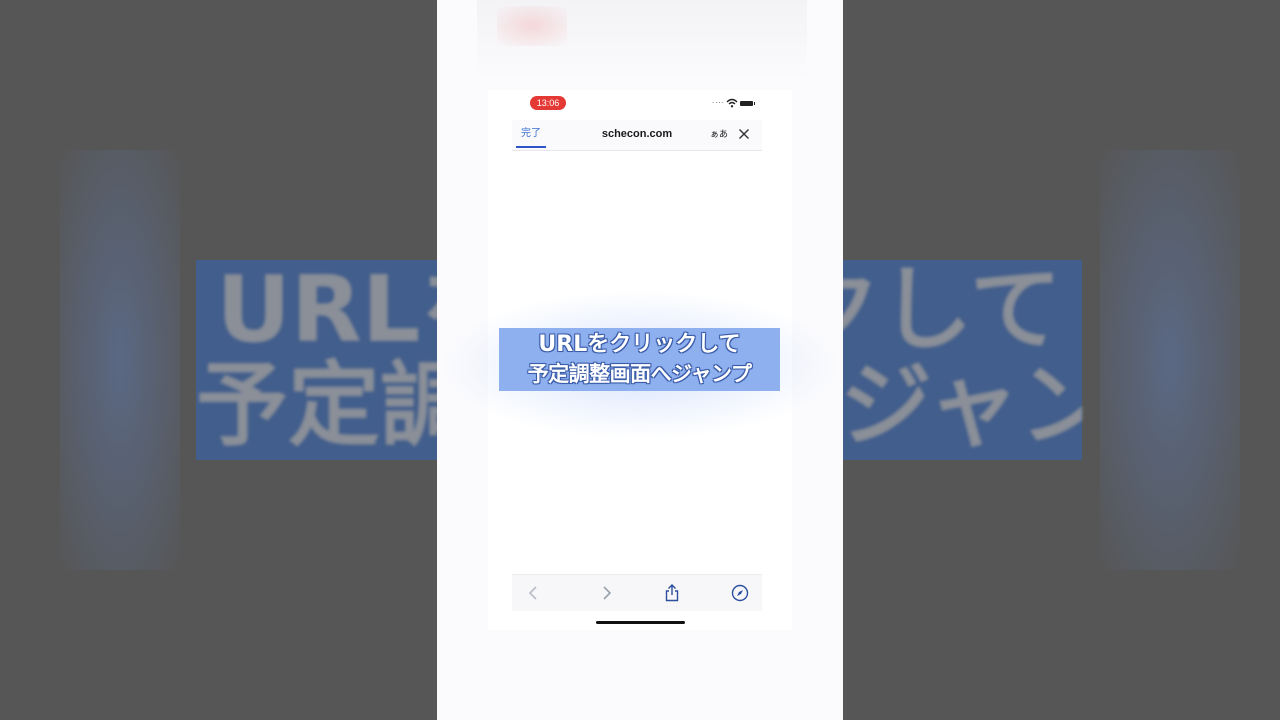 Image resolution: width=1280 pixels, height=720 pixels. Describe the element at coordinates (744, 134) in the screenshot. I see `close-icon` at that location.